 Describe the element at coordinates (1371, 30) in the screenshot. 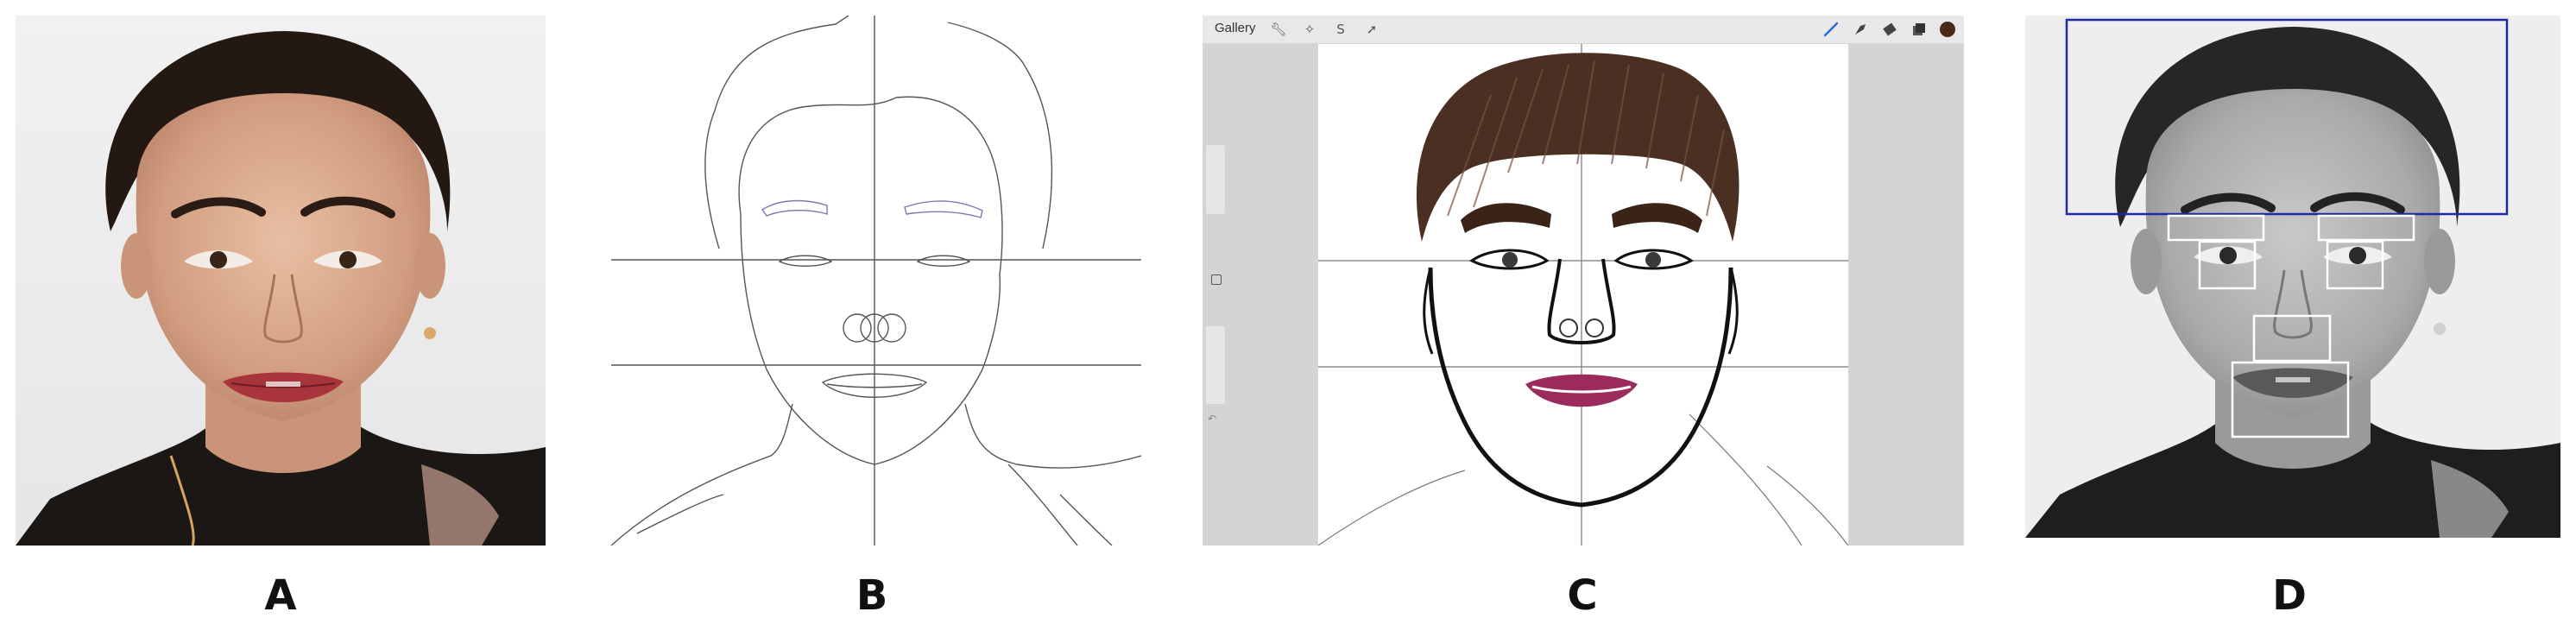

I see `transform-arrow-icon: ➚` at that location.